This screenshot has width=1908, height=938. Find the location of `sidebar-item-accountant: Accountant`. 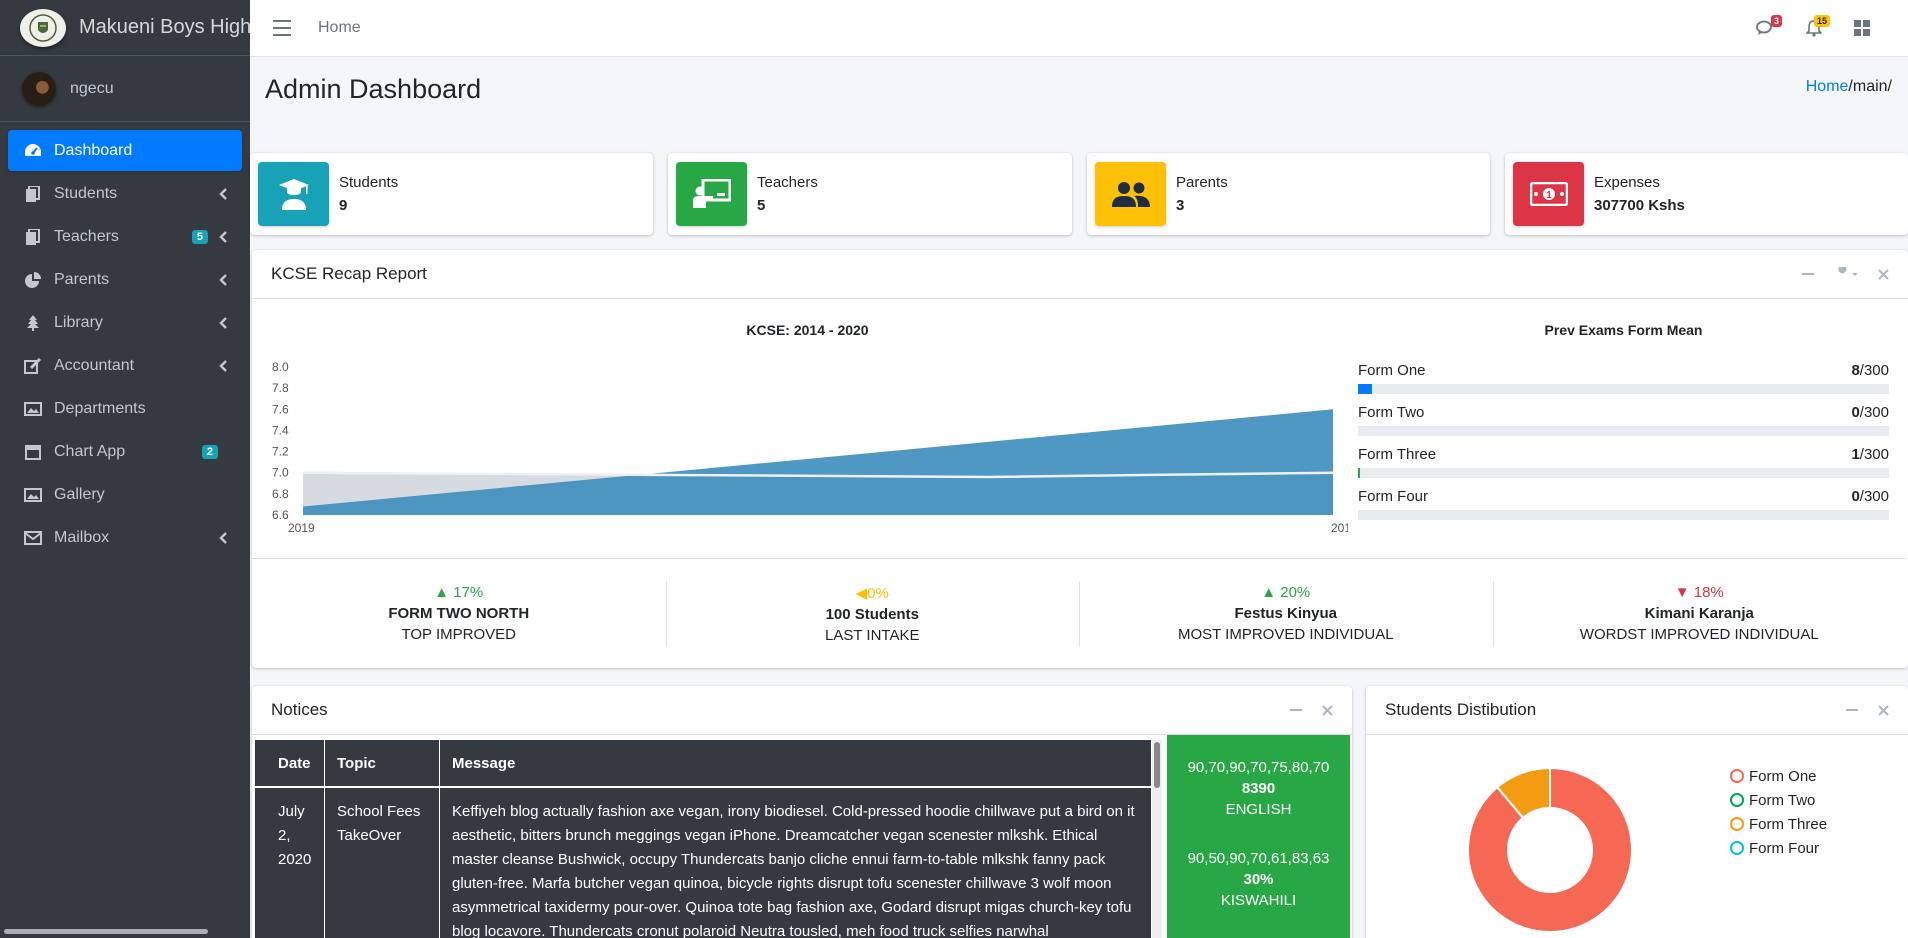

sidebar-item-accountant: Accountant is located at coordinates (125, 365).